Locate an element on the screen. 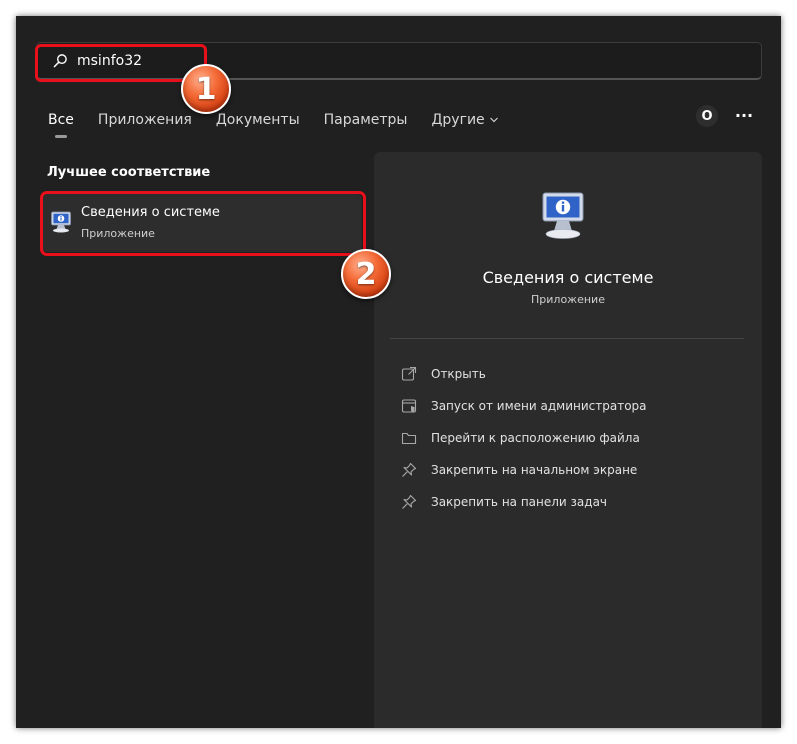 Image resolution: width=797 pixels, height=744 pixels. search-icon is located at coordinates (60, 61).